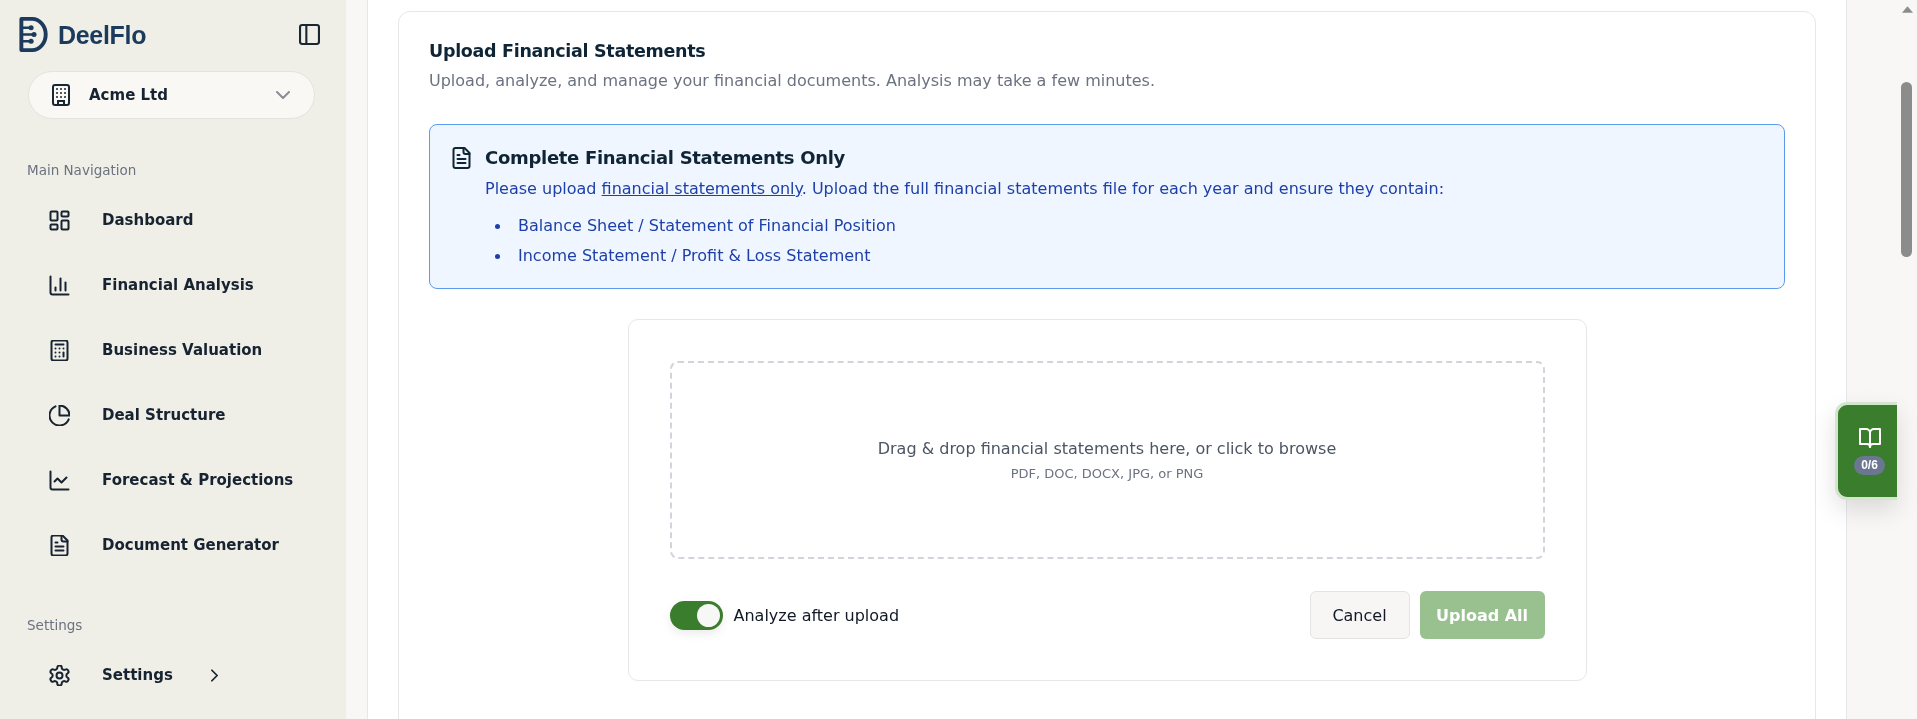  What do you see at coordinates (1869, 465) in the screenshot?
I see `progress-badge: 0/6` at bounding box center [1869, 465].